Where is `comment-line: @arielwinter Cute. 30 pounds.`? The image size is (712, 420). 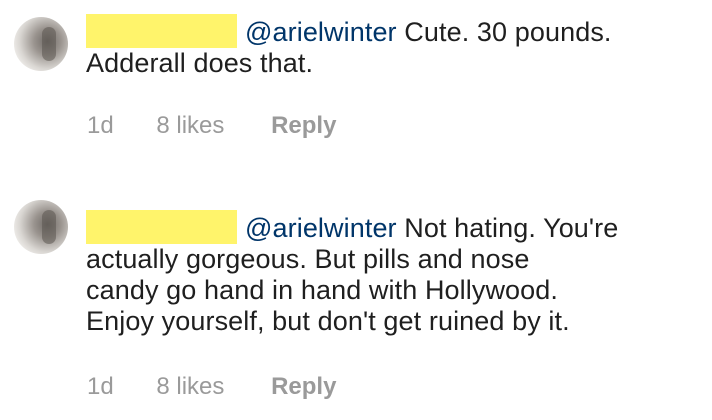
comment-line: @arielwinter Cute. 30 pounds. is located at coordinates (395, 31).